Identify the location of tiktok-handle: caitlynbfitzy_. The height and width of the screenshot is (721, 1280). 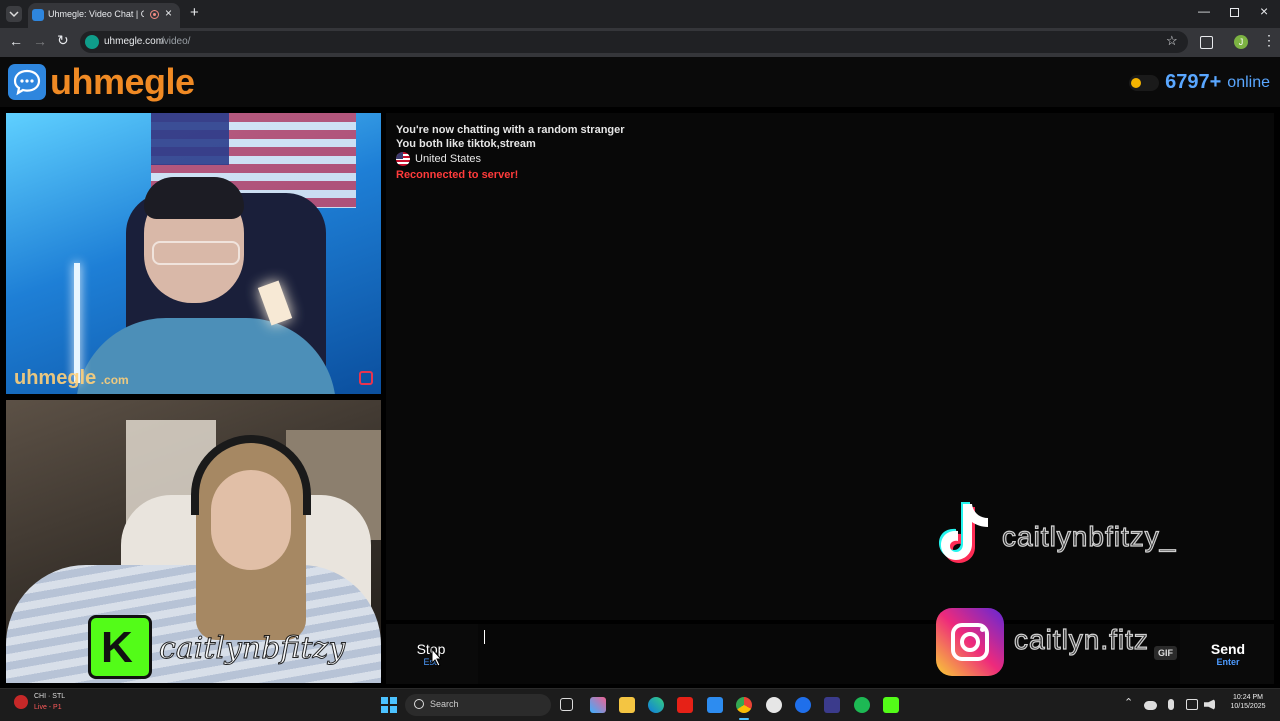
(1089, 536).